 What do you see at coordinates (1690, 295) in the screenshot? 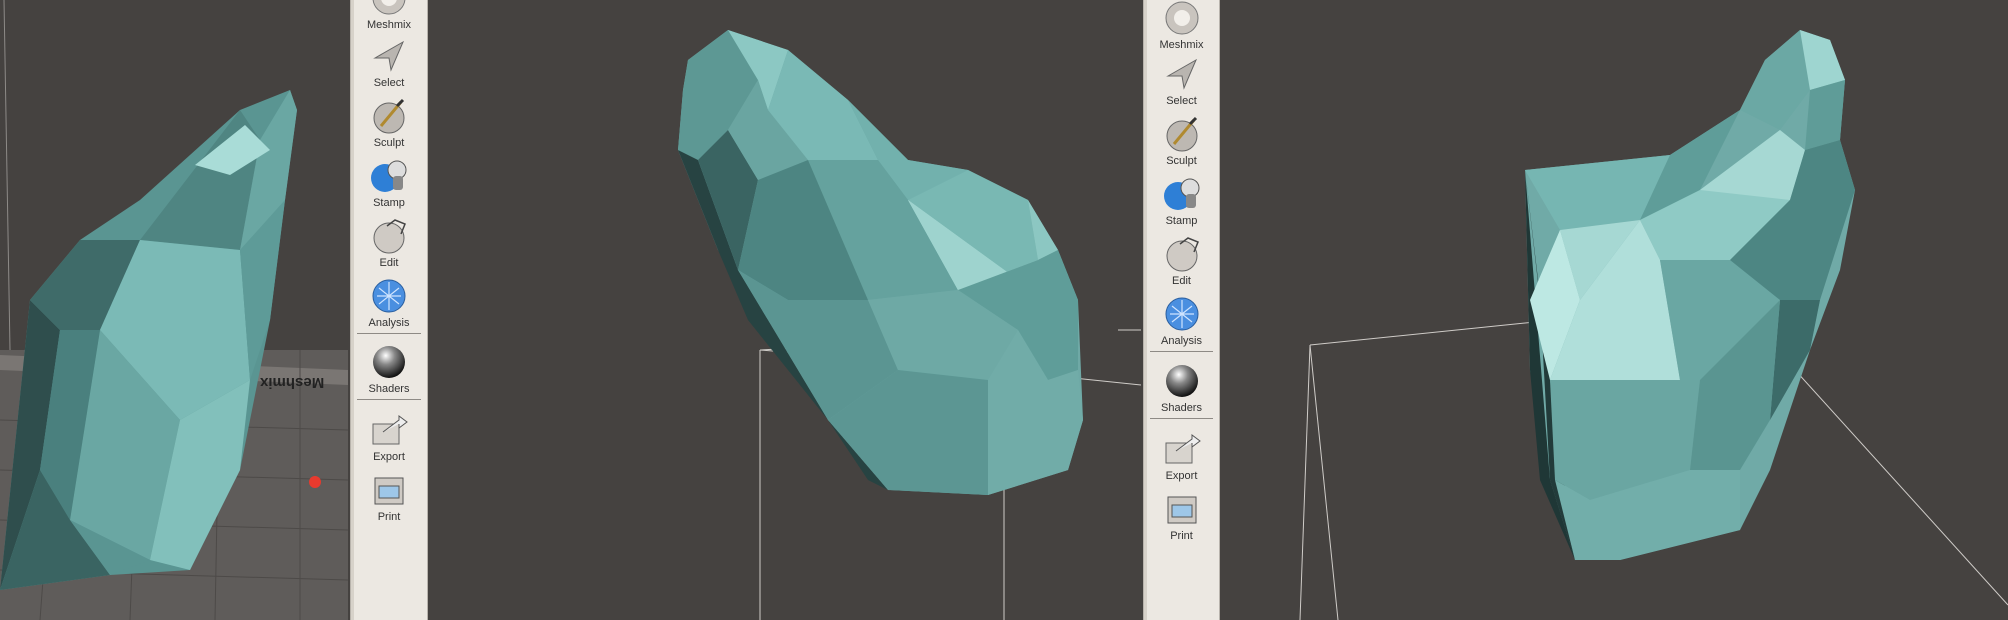
I see `mesh-model-right` at bounding box center [1690, 295].